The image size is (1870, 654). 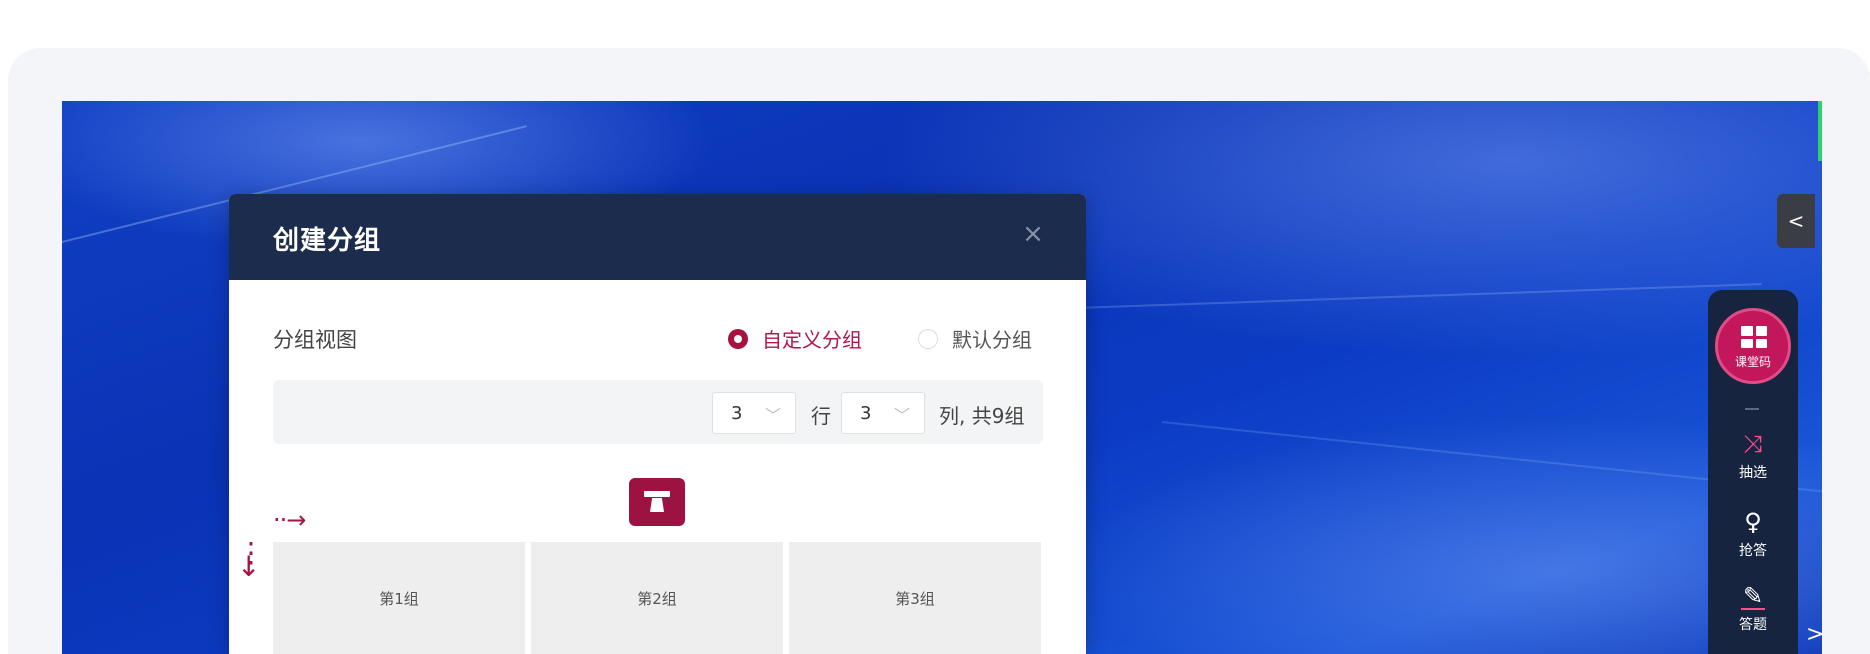 I want to click on cols-value: 3, so click(x=866, y=413).